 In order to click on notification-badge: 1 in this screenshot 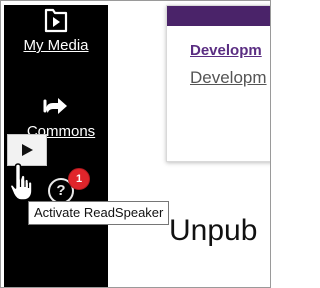, I will do `click(79, 179)`.